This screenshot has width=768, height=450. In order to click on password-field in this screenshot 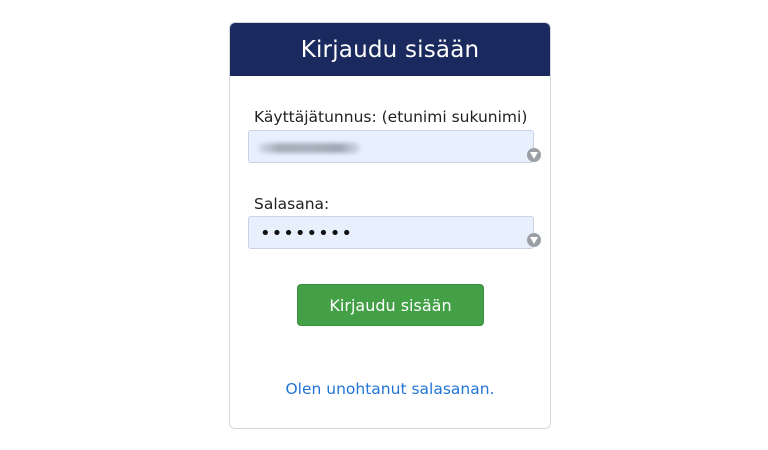, I will do `click(391, 232)`.